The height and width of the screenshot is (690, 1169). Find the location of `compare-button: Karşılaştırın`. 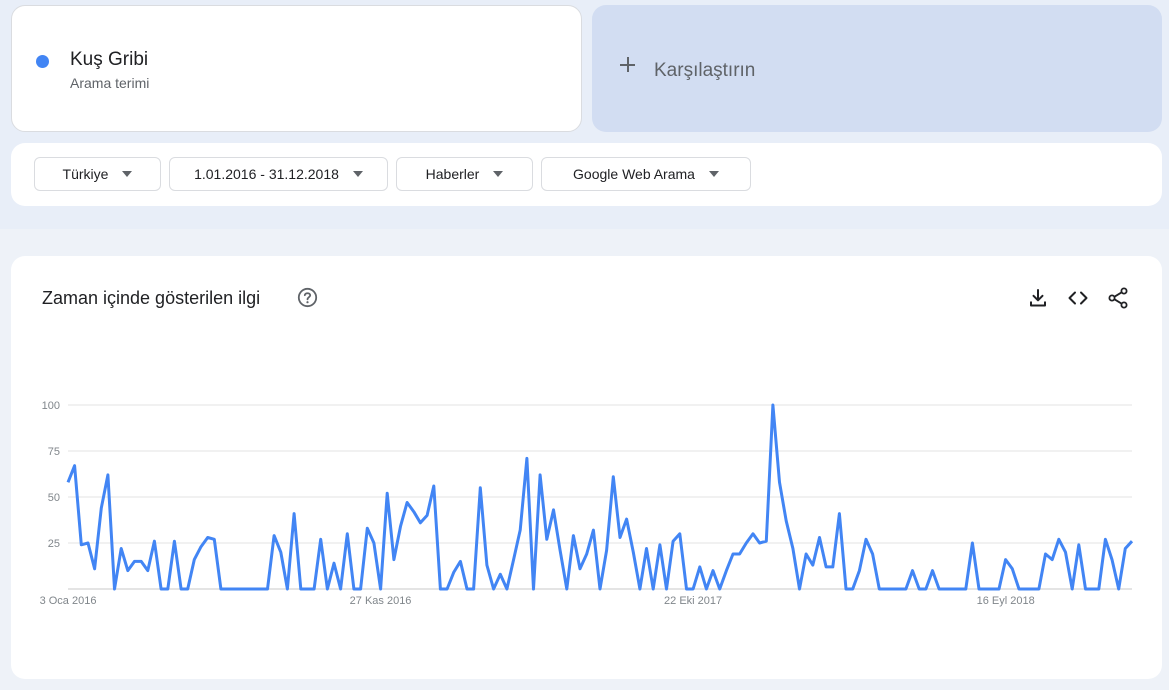

compare-button: Karşılaştırın is located at coordinates (877, 68).